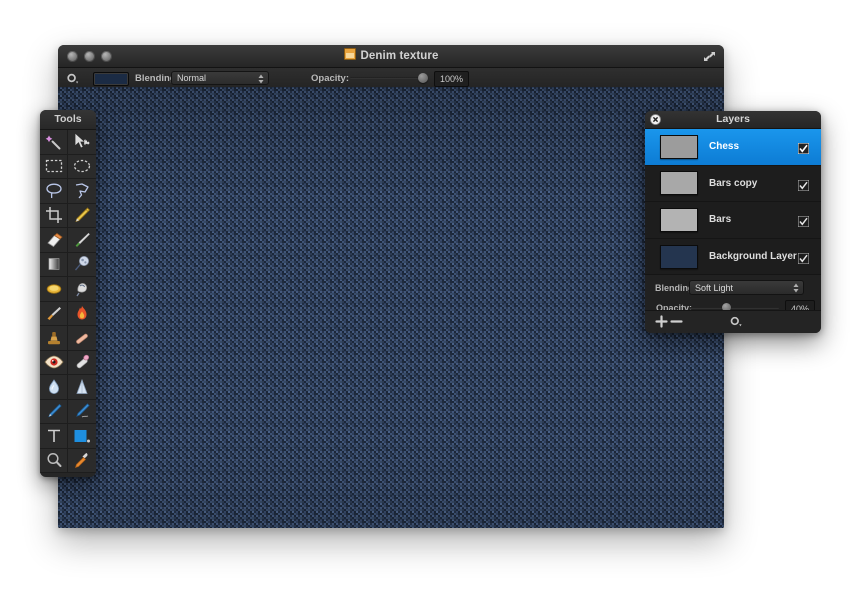 Image resolution: width=860 pixels, height=612 pixels. I want to click on pen-path-icon, so click(83, 410).